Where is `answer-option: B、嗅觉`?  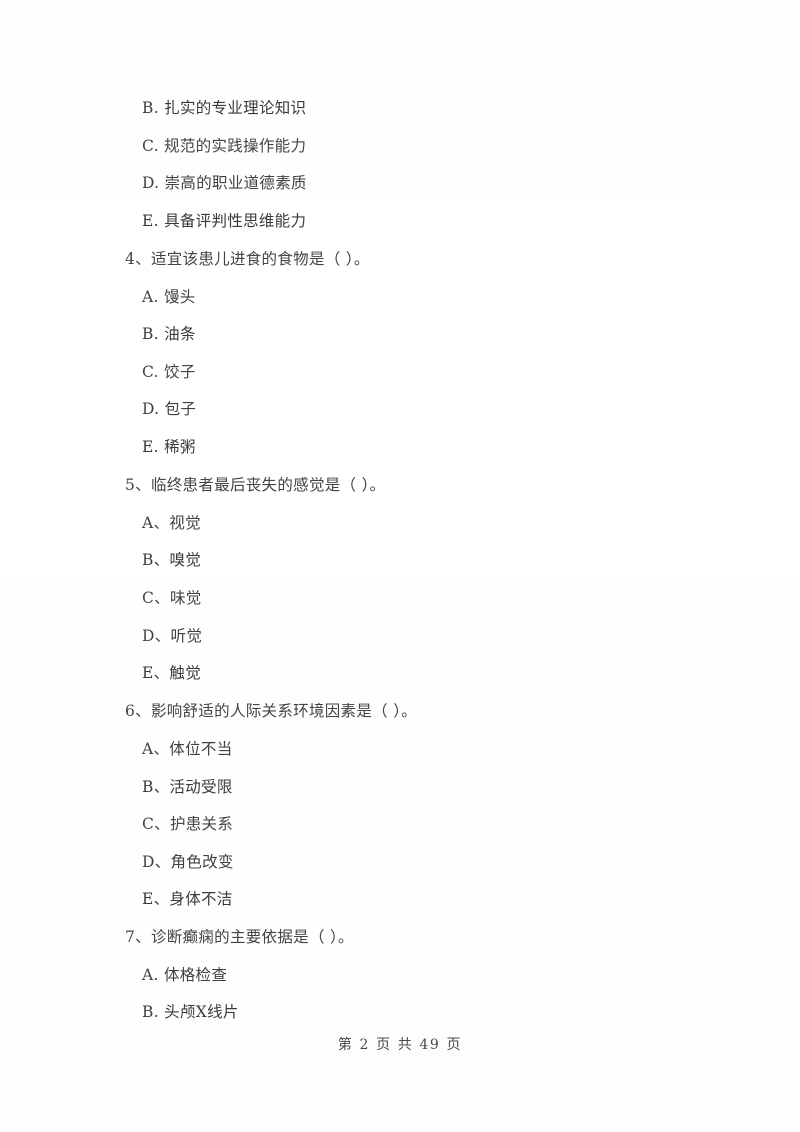 answer-option: B、嗅觉 is located at coordinates (172, 560).